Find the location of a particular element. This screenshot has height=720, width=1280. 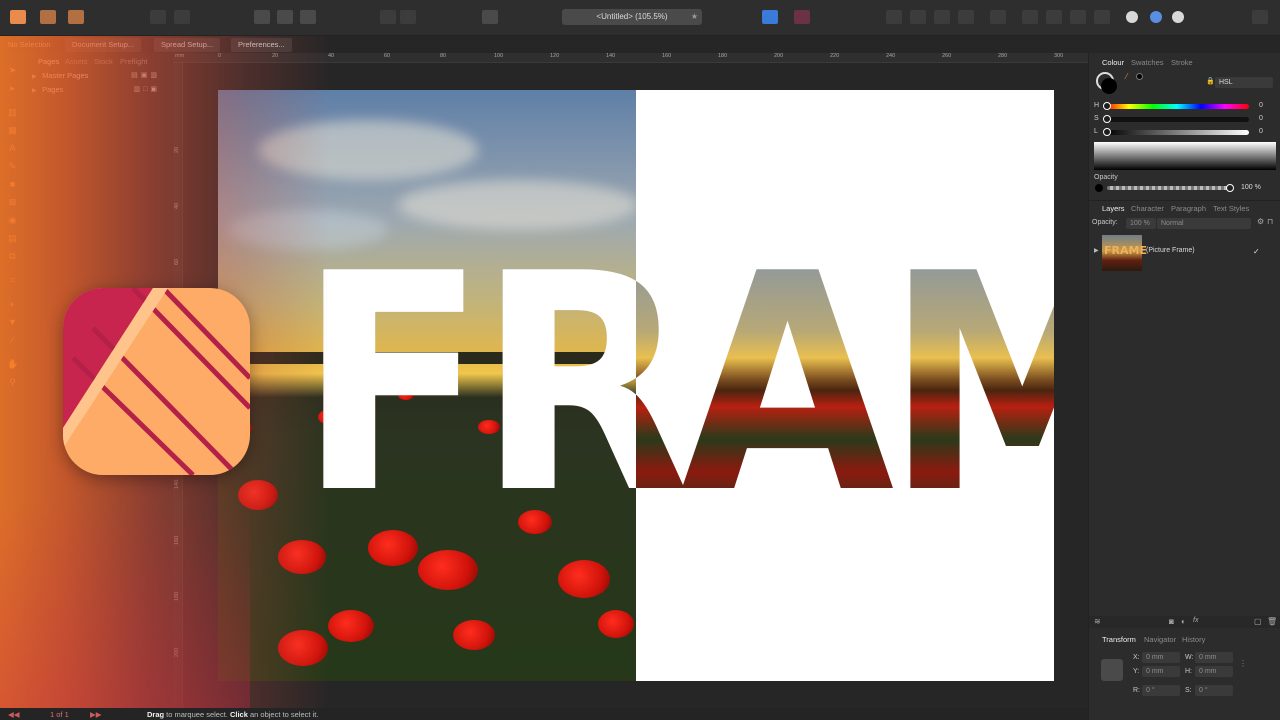

user-account-icon is located at coordinates (1260, 17).